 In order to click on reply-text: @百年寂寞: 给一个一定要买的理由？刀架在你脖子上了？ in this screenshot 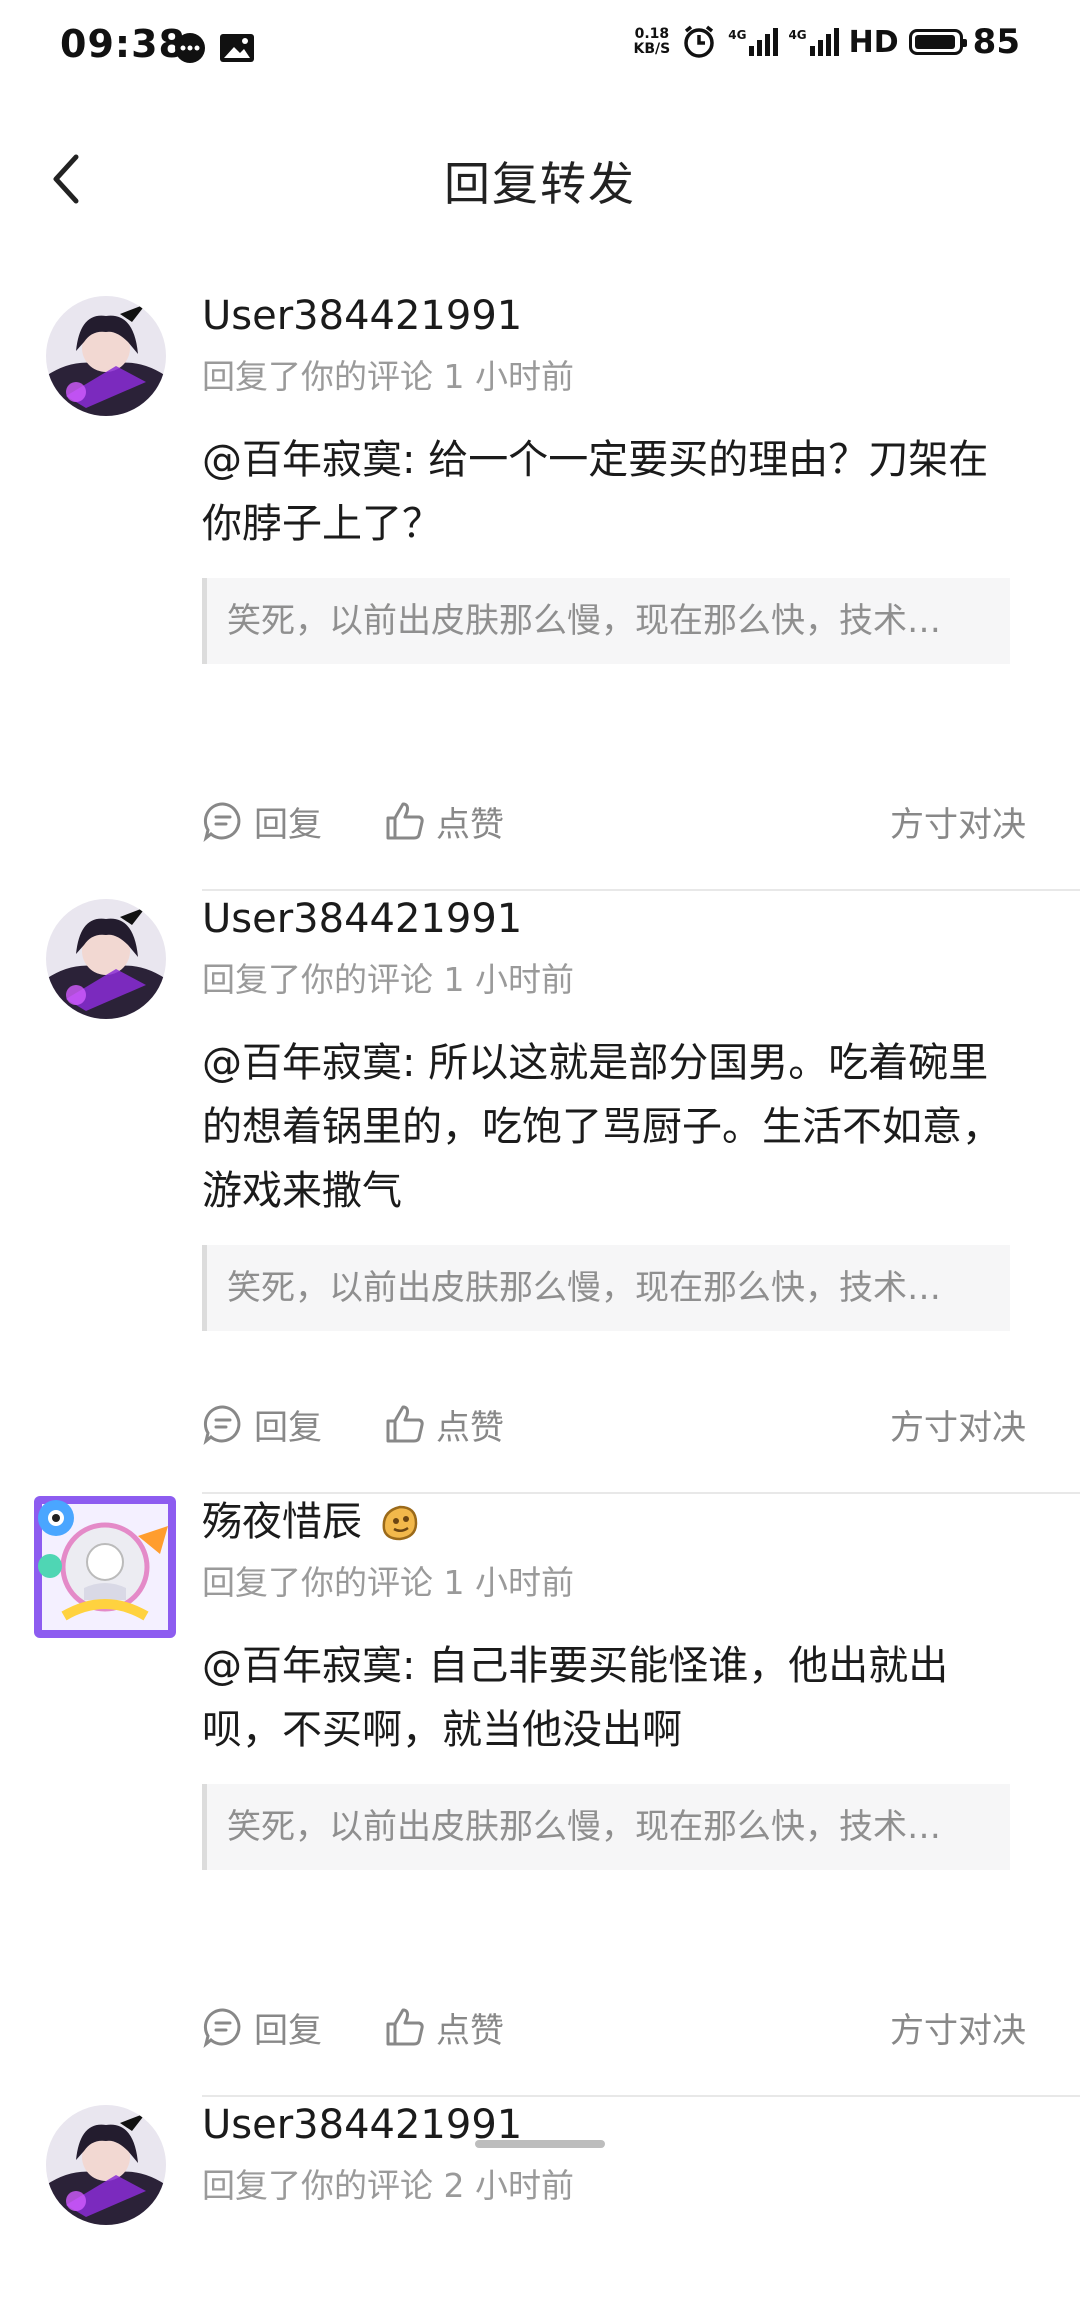, I will do `click(595, 492)`.